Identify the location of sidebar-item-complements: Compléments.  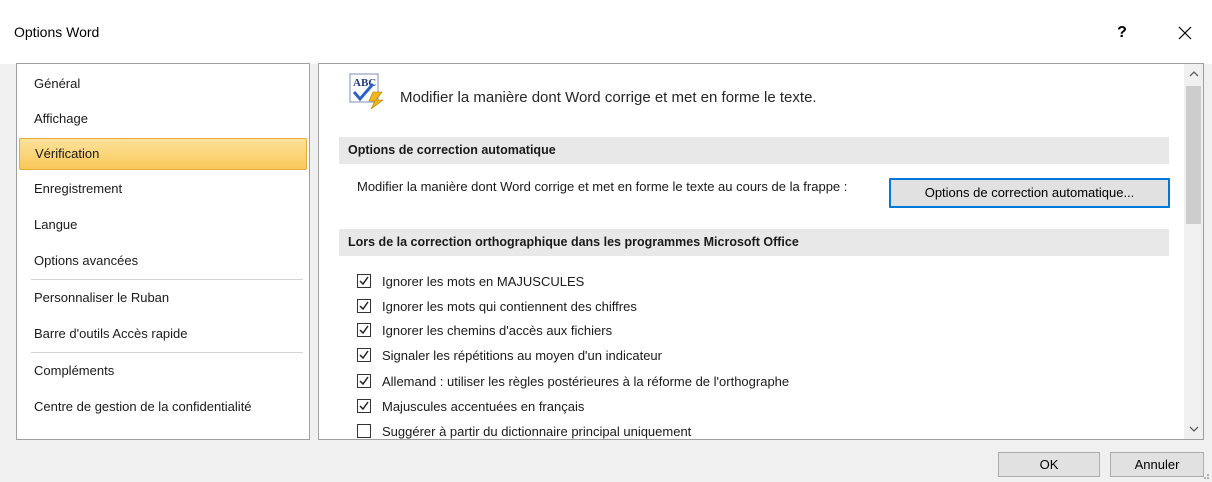
(163, 371).